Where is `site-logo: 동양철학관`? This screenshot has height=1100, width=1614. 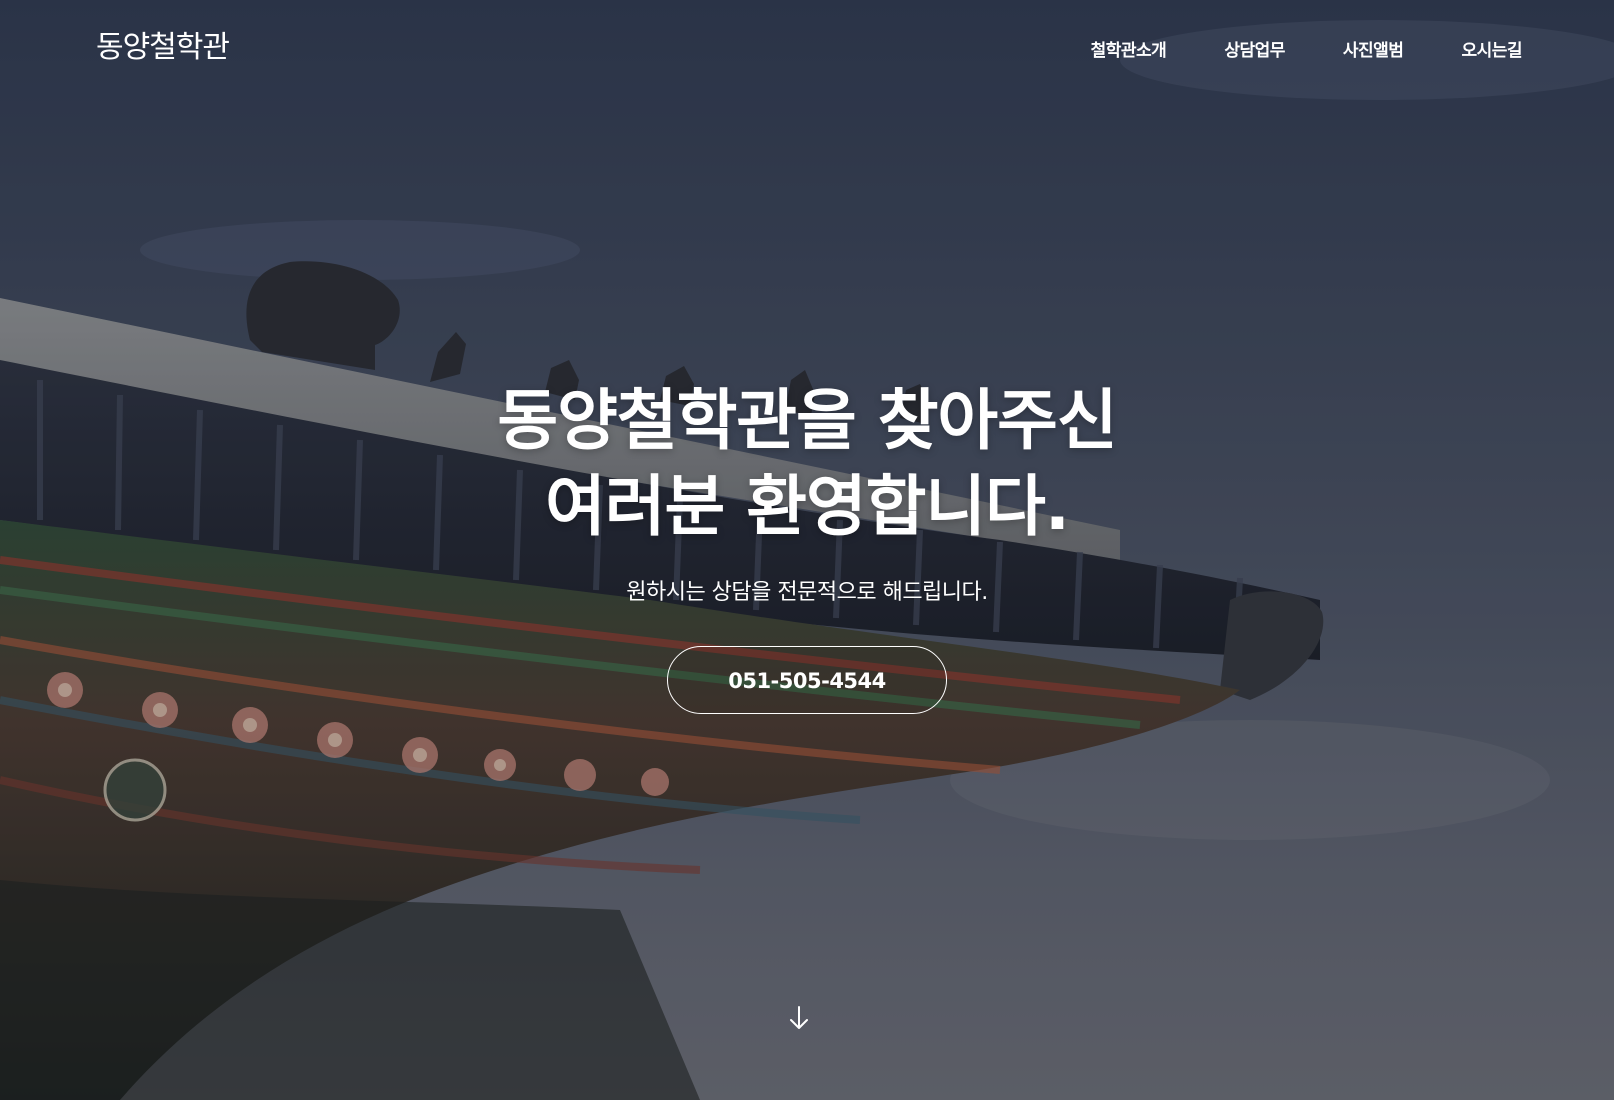
site-logo: 동양철학관 is located at coordinates (163, 44).